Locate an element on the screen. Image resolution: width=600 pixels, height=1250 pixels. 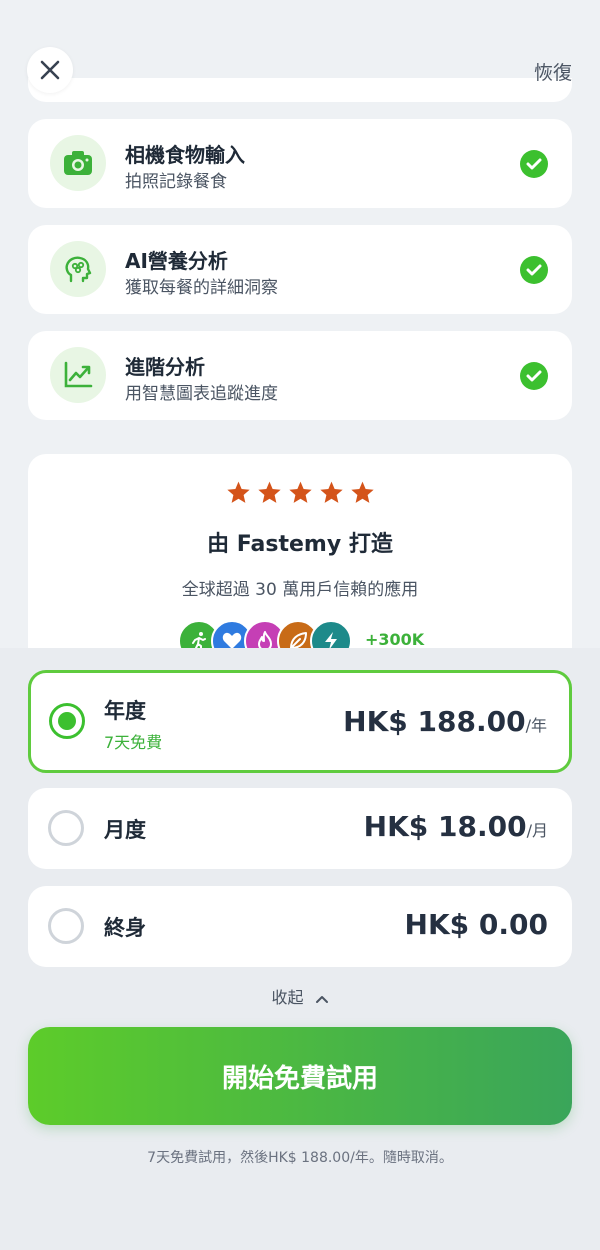
plan-price-unit: /月 is located at coordinates (537, 830).